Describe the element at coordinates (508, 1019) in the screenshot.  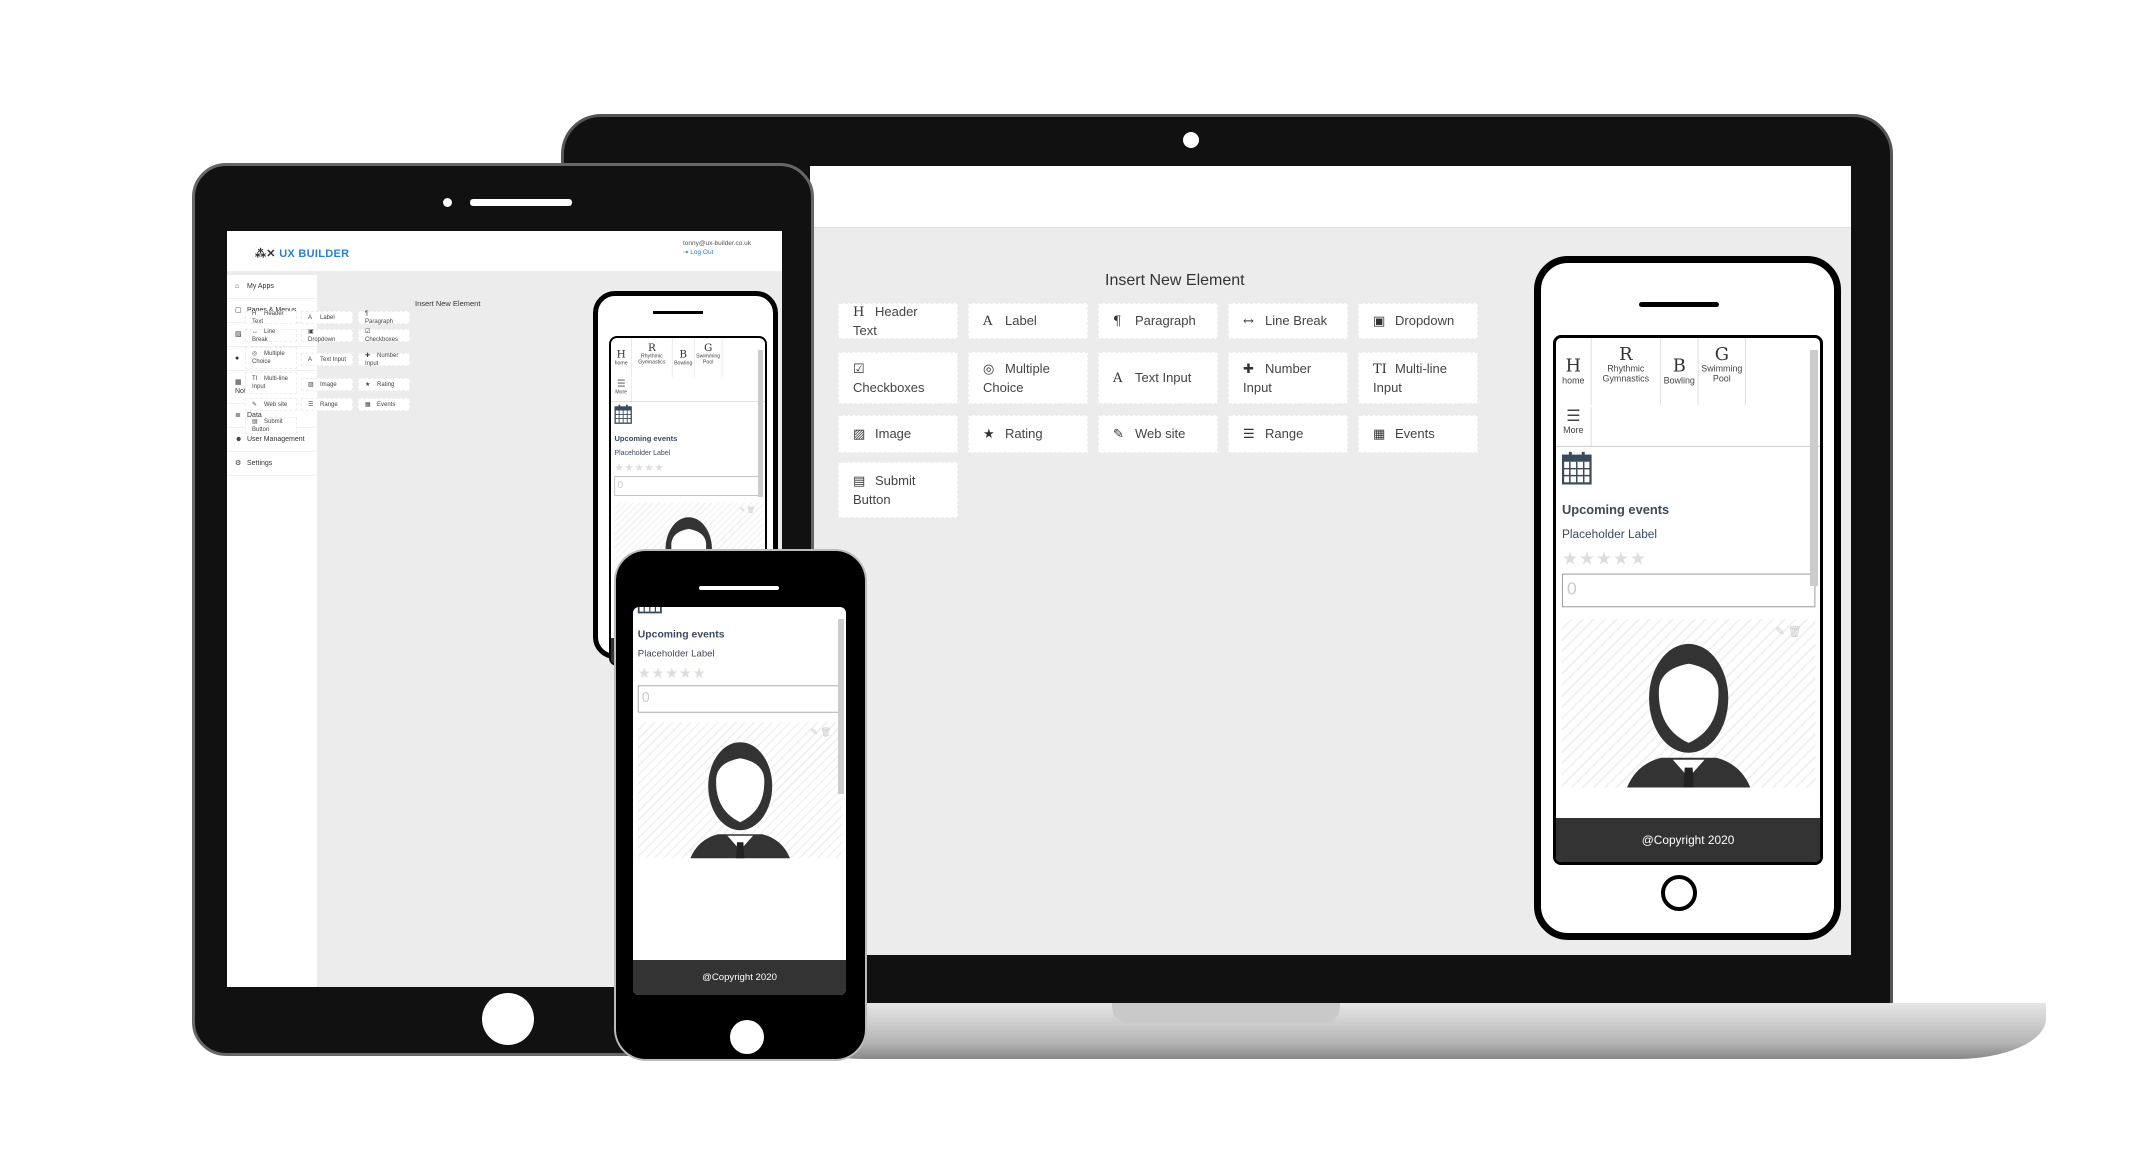
I see `tablet-home-button` at that location.